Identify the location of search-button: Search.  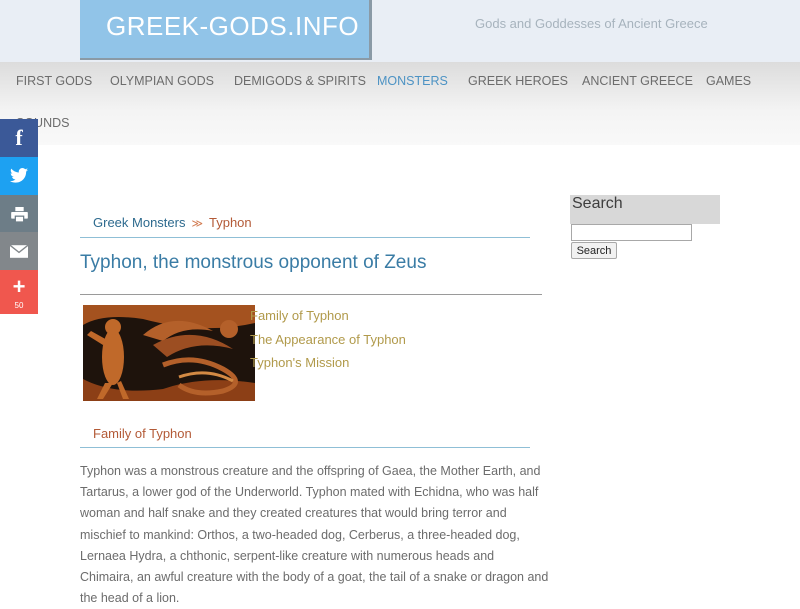
(594, 250).